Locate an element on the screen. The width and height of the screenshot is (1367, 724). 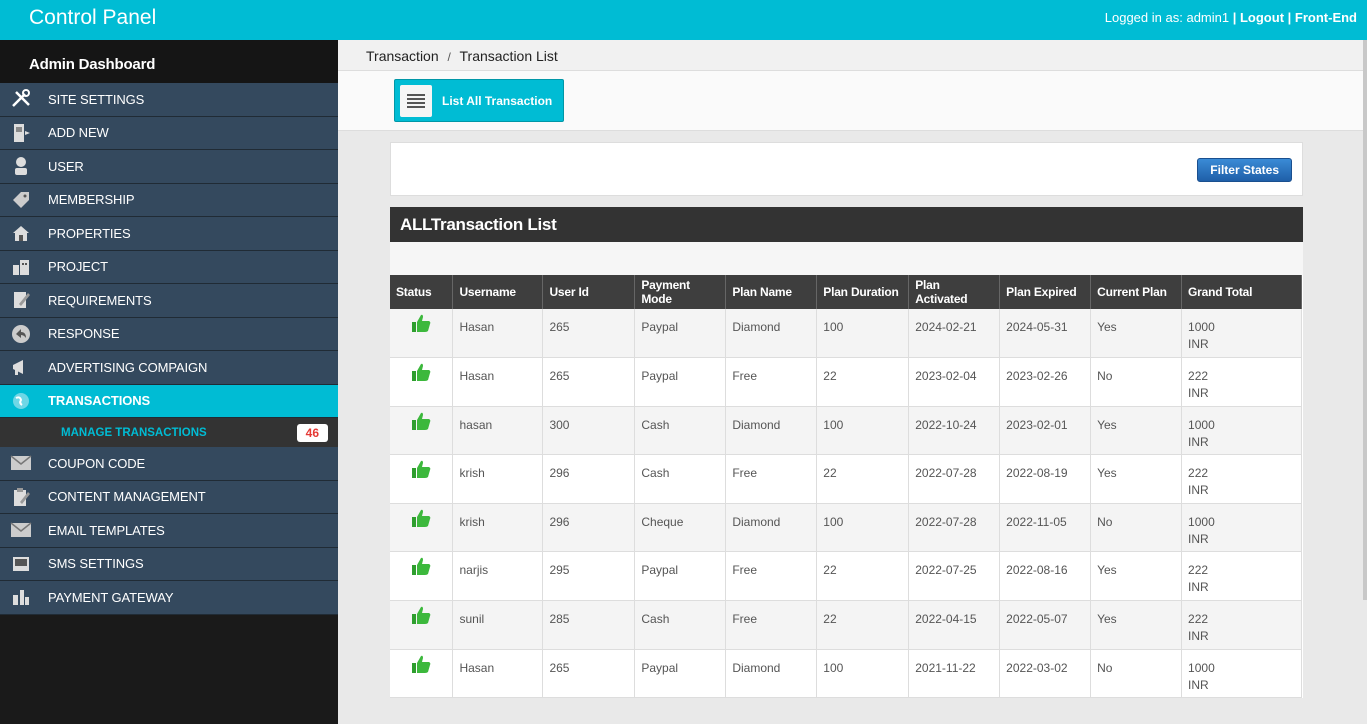
sidebar-item-sms-settings: SMS SETTINGS is located at coordinates (169, 564).